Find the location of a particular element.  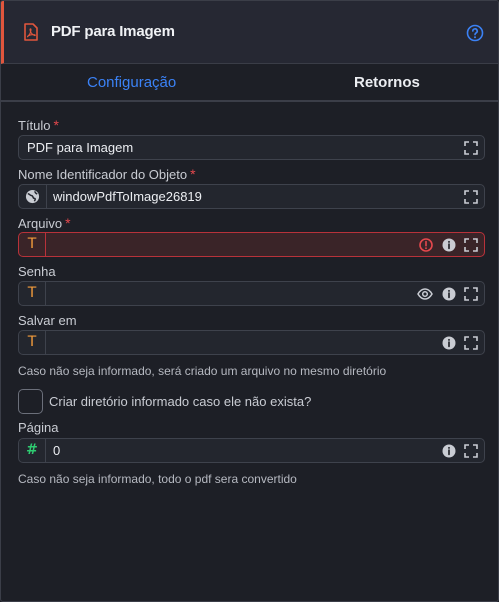

field-separator is located at coordinates (46, 196).